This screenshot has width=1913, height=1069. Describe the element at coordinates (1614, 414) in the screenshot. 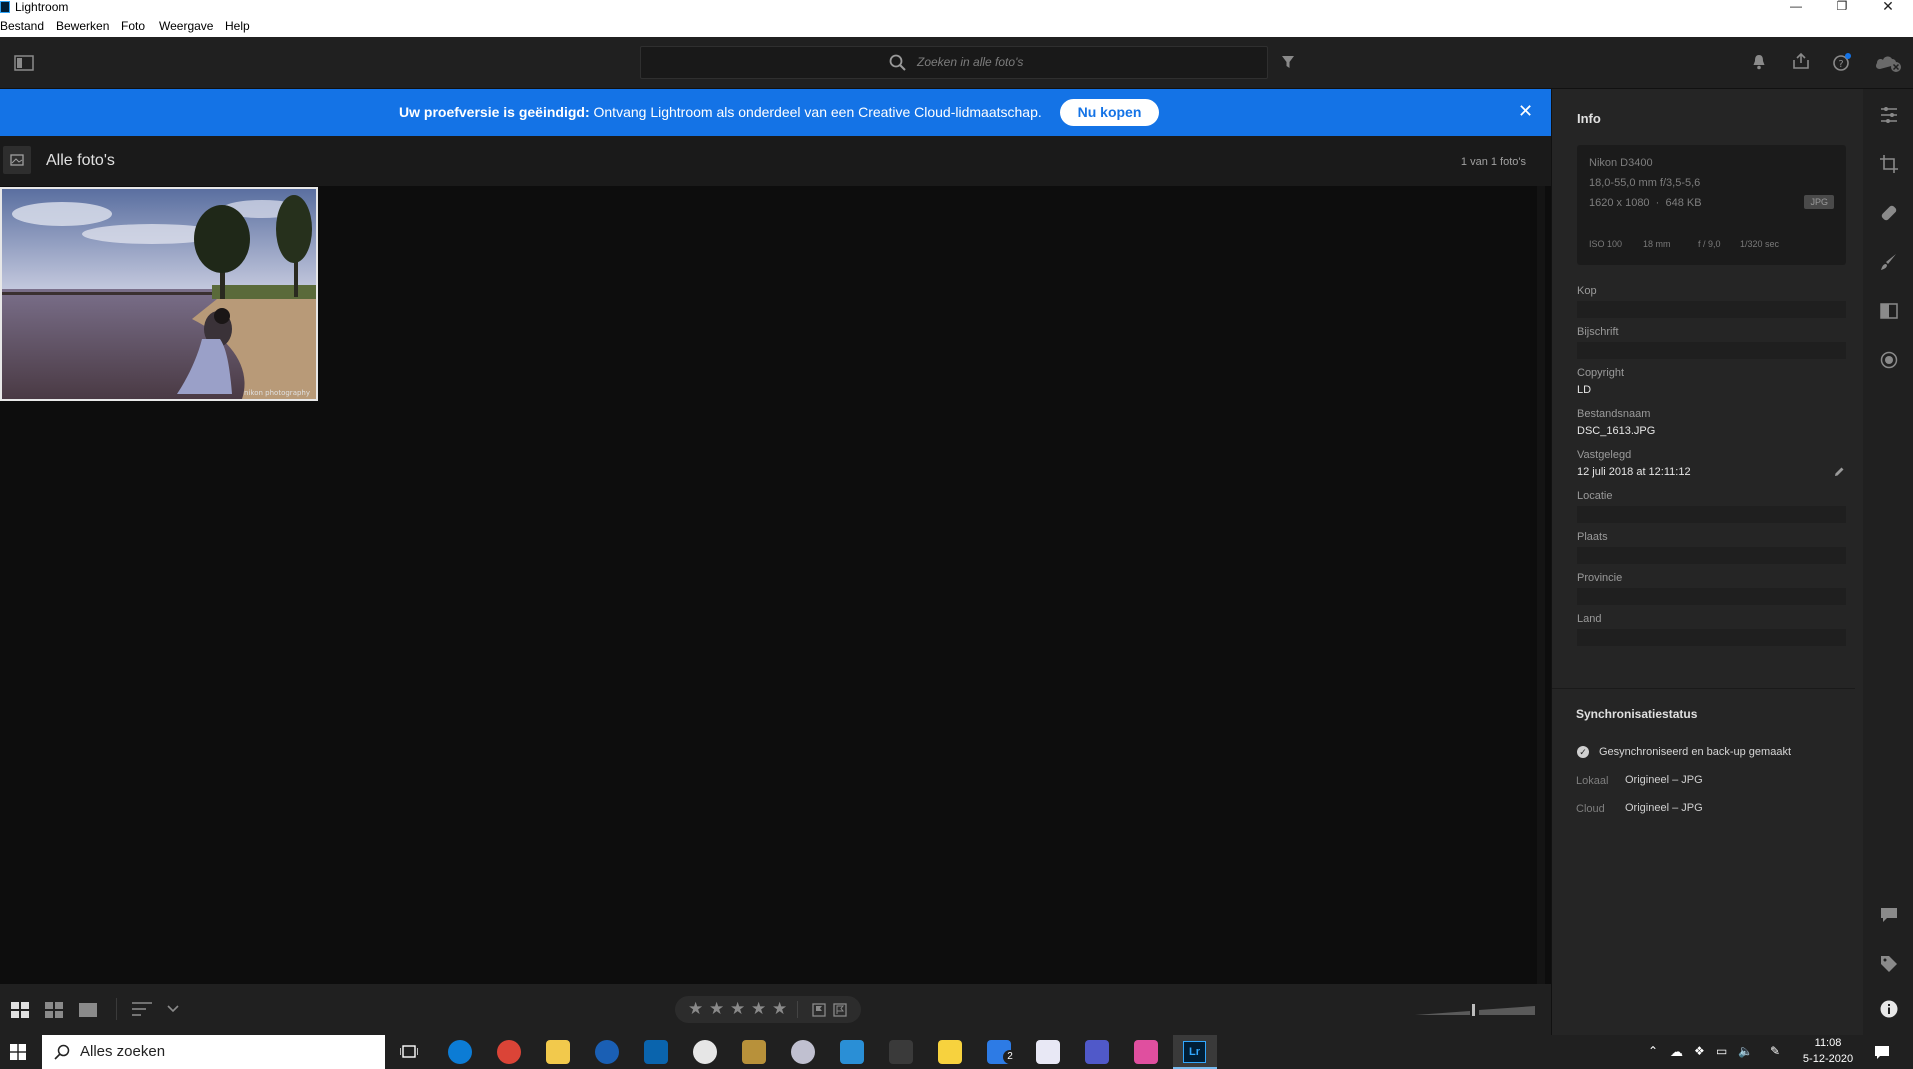

I see `bestandsnaam-label: Bestandsnaam` at that location.